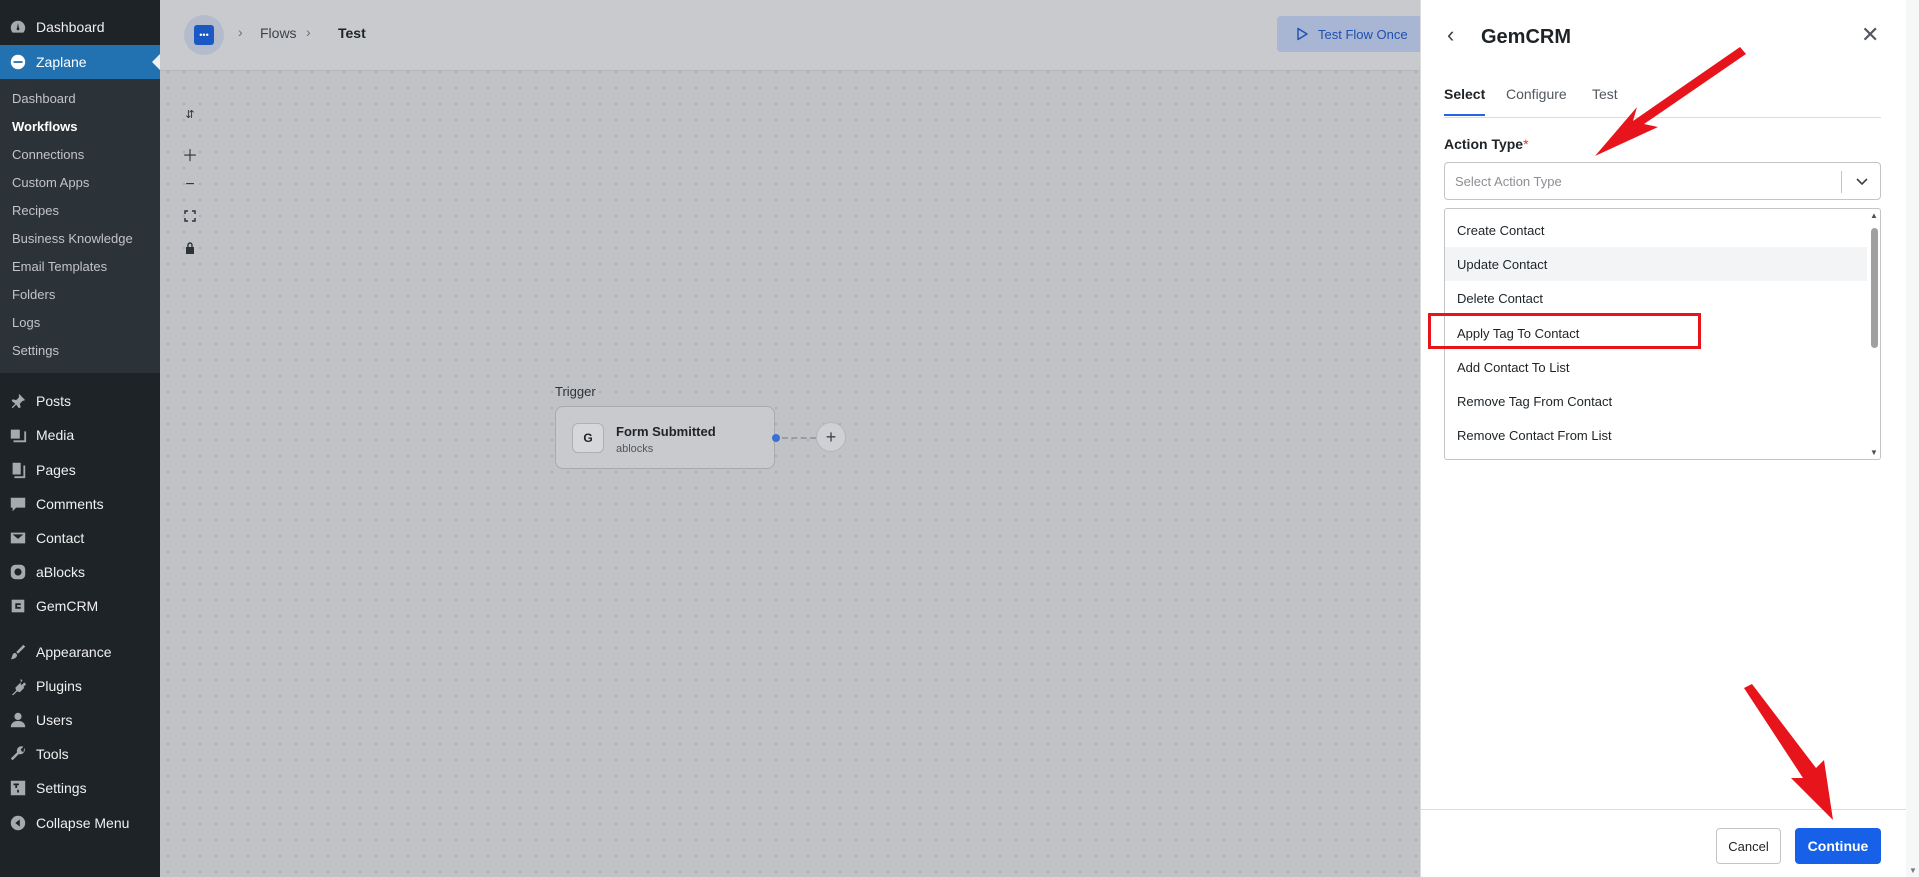 This screenshot has height=877, width=1919. Describe the element at coordinates (588, 438) in the screenshot. I see `ablocks-icon: G` at that location.